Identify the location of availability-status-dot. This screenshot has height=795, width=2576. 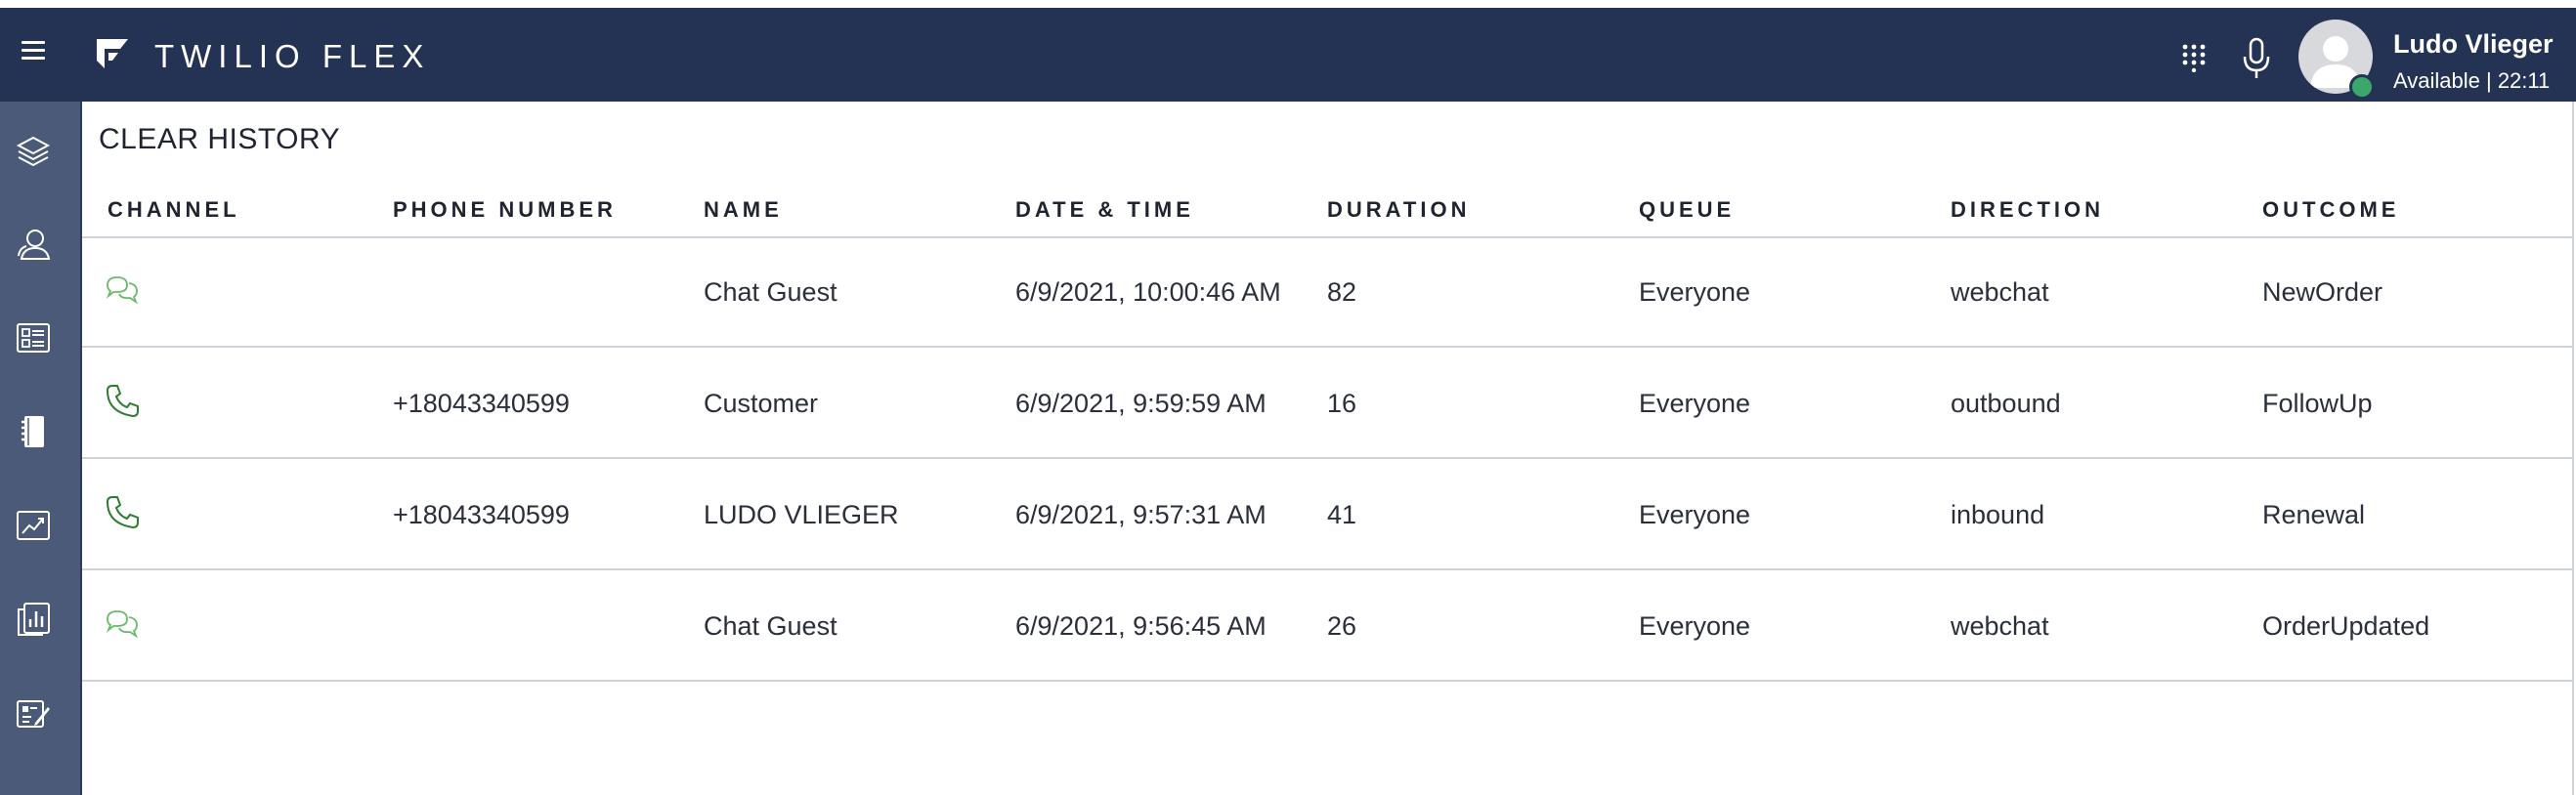
(2362, 87).